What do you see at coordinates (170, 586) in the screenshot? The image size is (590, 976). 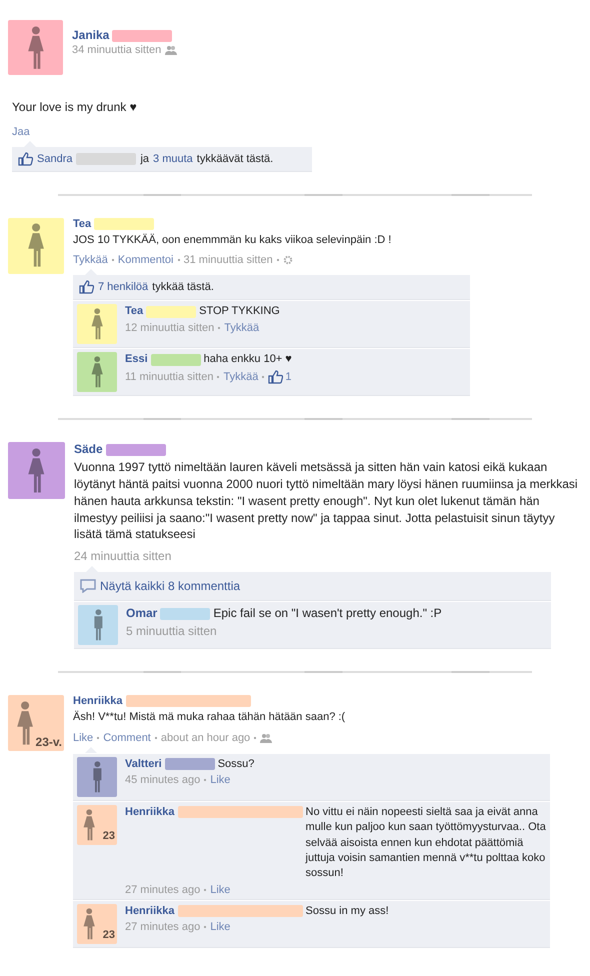 I see `show-all-comments-link: Näytä kaikki 8 kommenttia` at bounding box center [170, 586].